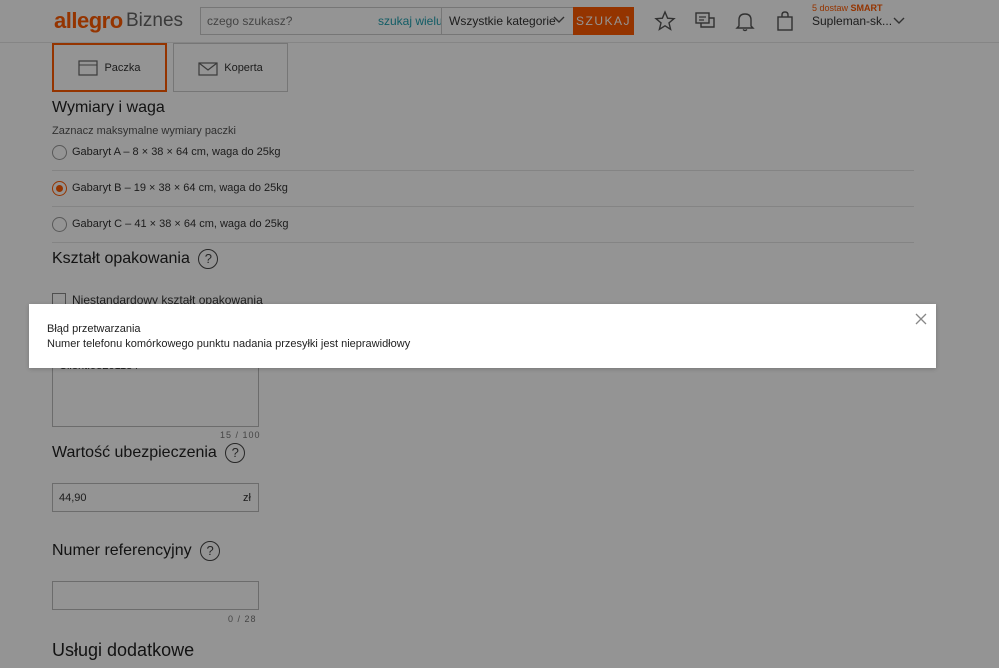 This screenshot has width=999, height=668. Describe the element at coordinates (94, 329) in the screenshot. I see `error-title: Błąd przetwarzania` at that location.